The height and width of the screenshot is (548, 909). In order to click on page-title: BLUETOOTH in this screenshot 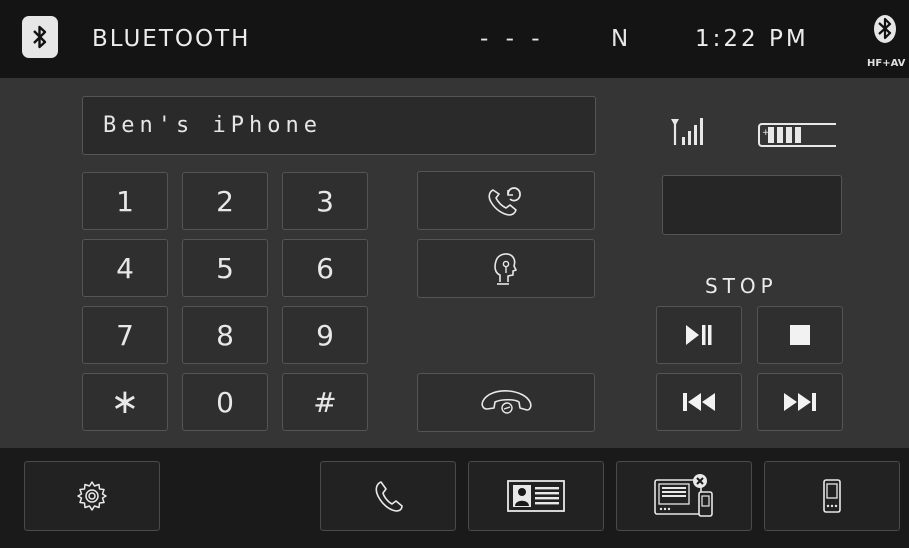, I will do `click(171, 39)`.